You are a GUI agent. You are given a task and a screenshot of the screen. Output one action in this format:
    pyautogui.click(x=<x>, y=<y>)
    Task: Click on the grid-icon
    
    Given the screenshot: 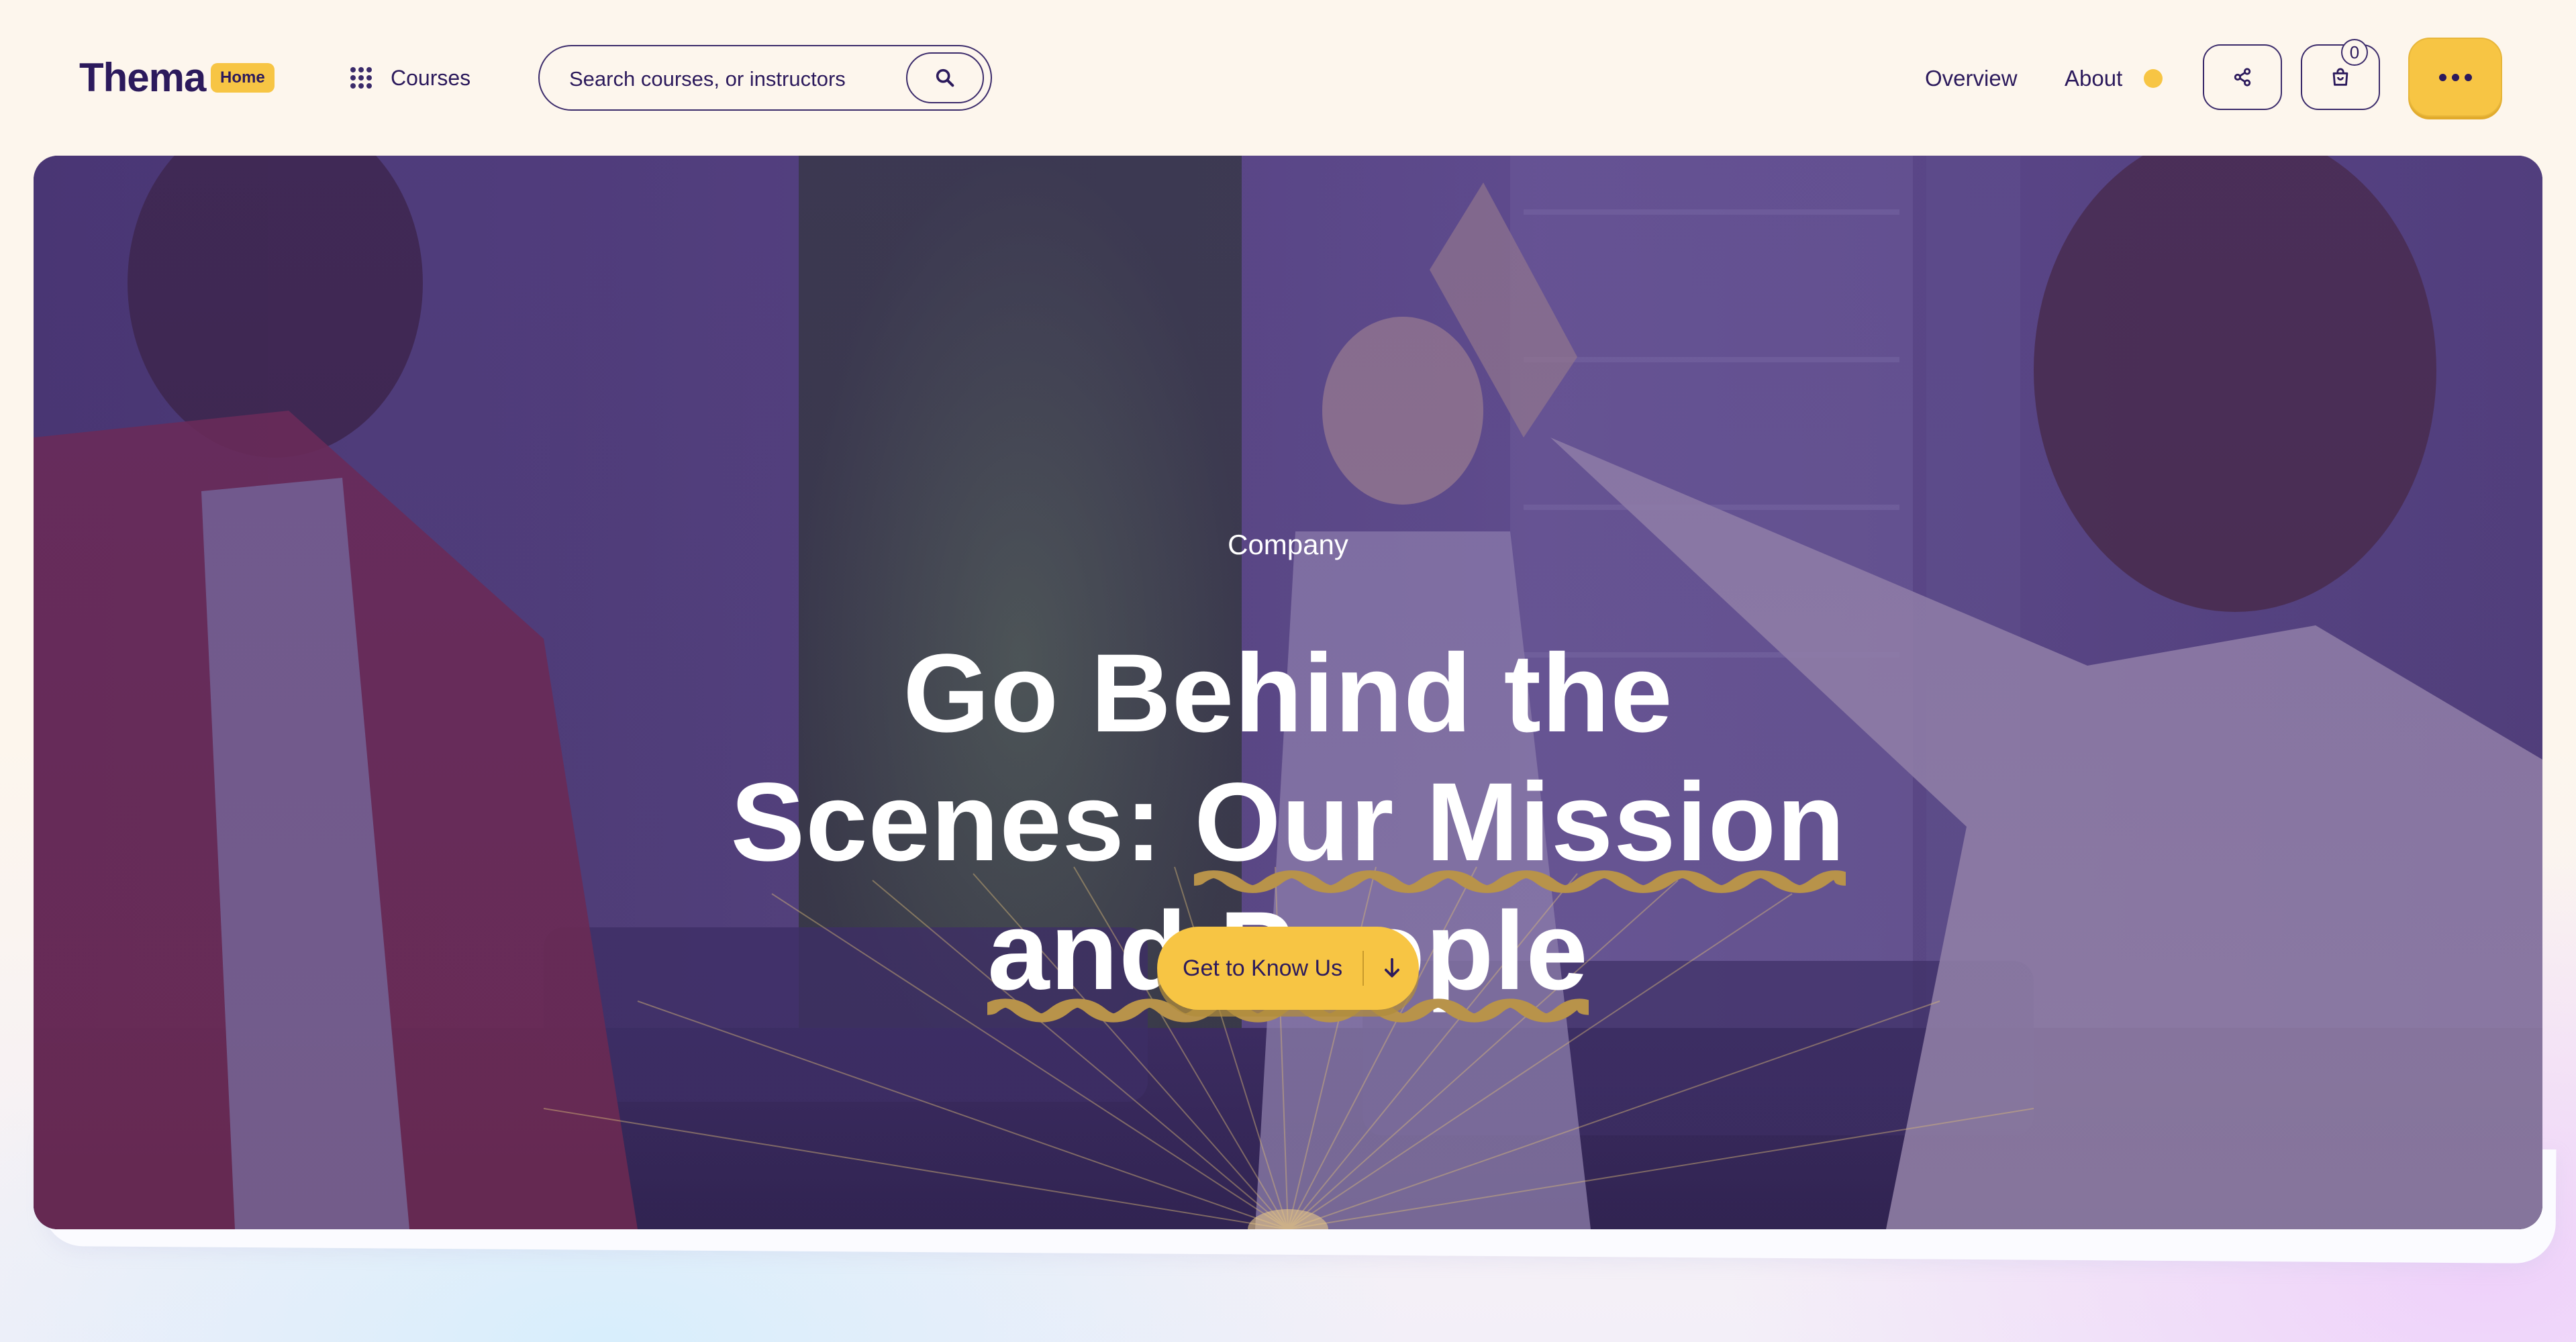 What is the action you would take?
    pyautogui.click(x=361, y=78)
    